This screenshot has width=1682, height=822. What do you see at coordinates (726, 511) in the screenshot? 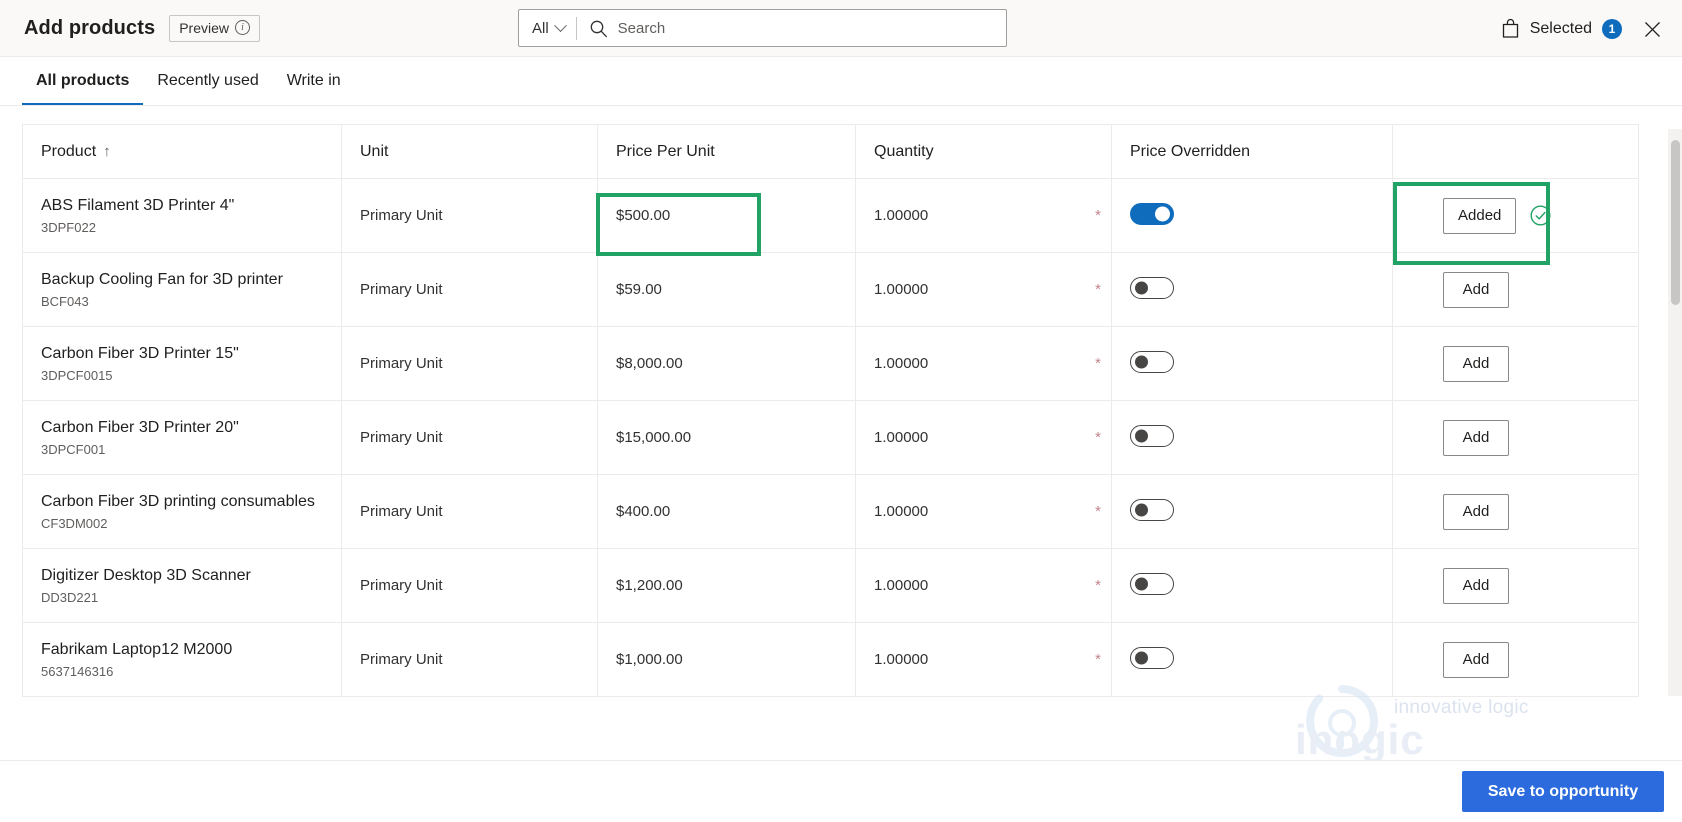
I see `price-cell: $400.00` at bounding box center [726, 511].